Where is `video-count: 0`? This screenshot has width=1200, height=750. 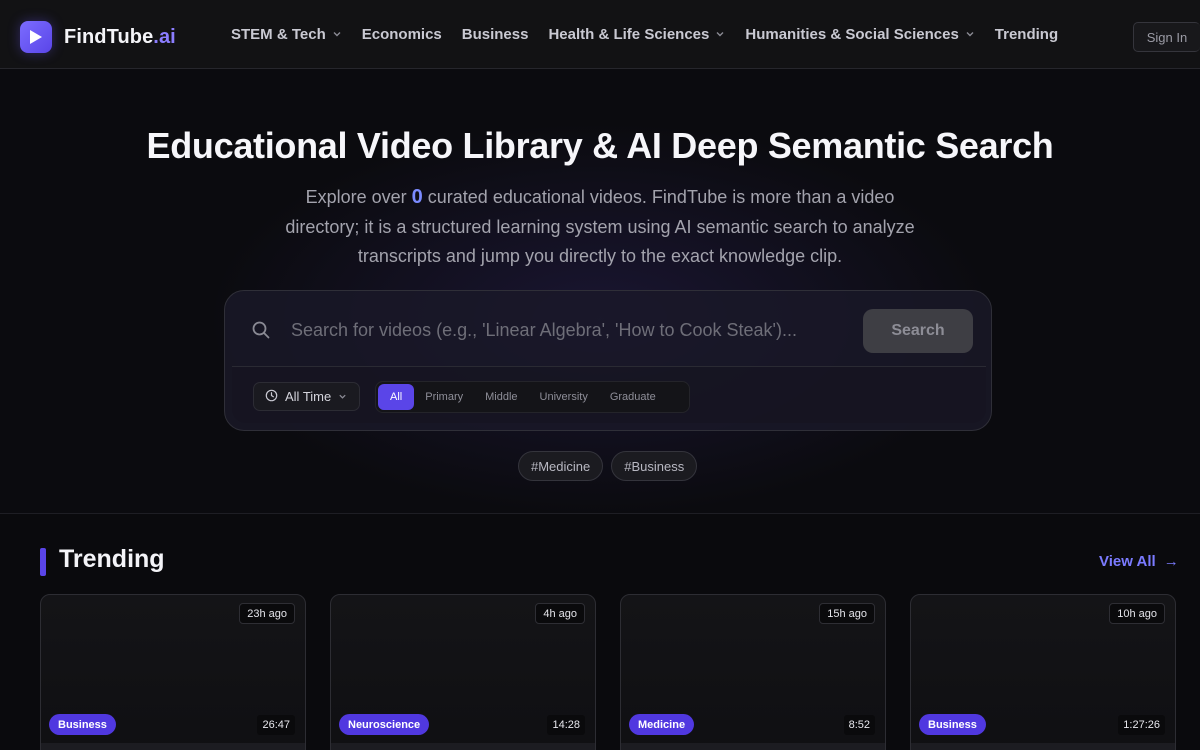
video-count: 0 is located at coordinates (417, 197).